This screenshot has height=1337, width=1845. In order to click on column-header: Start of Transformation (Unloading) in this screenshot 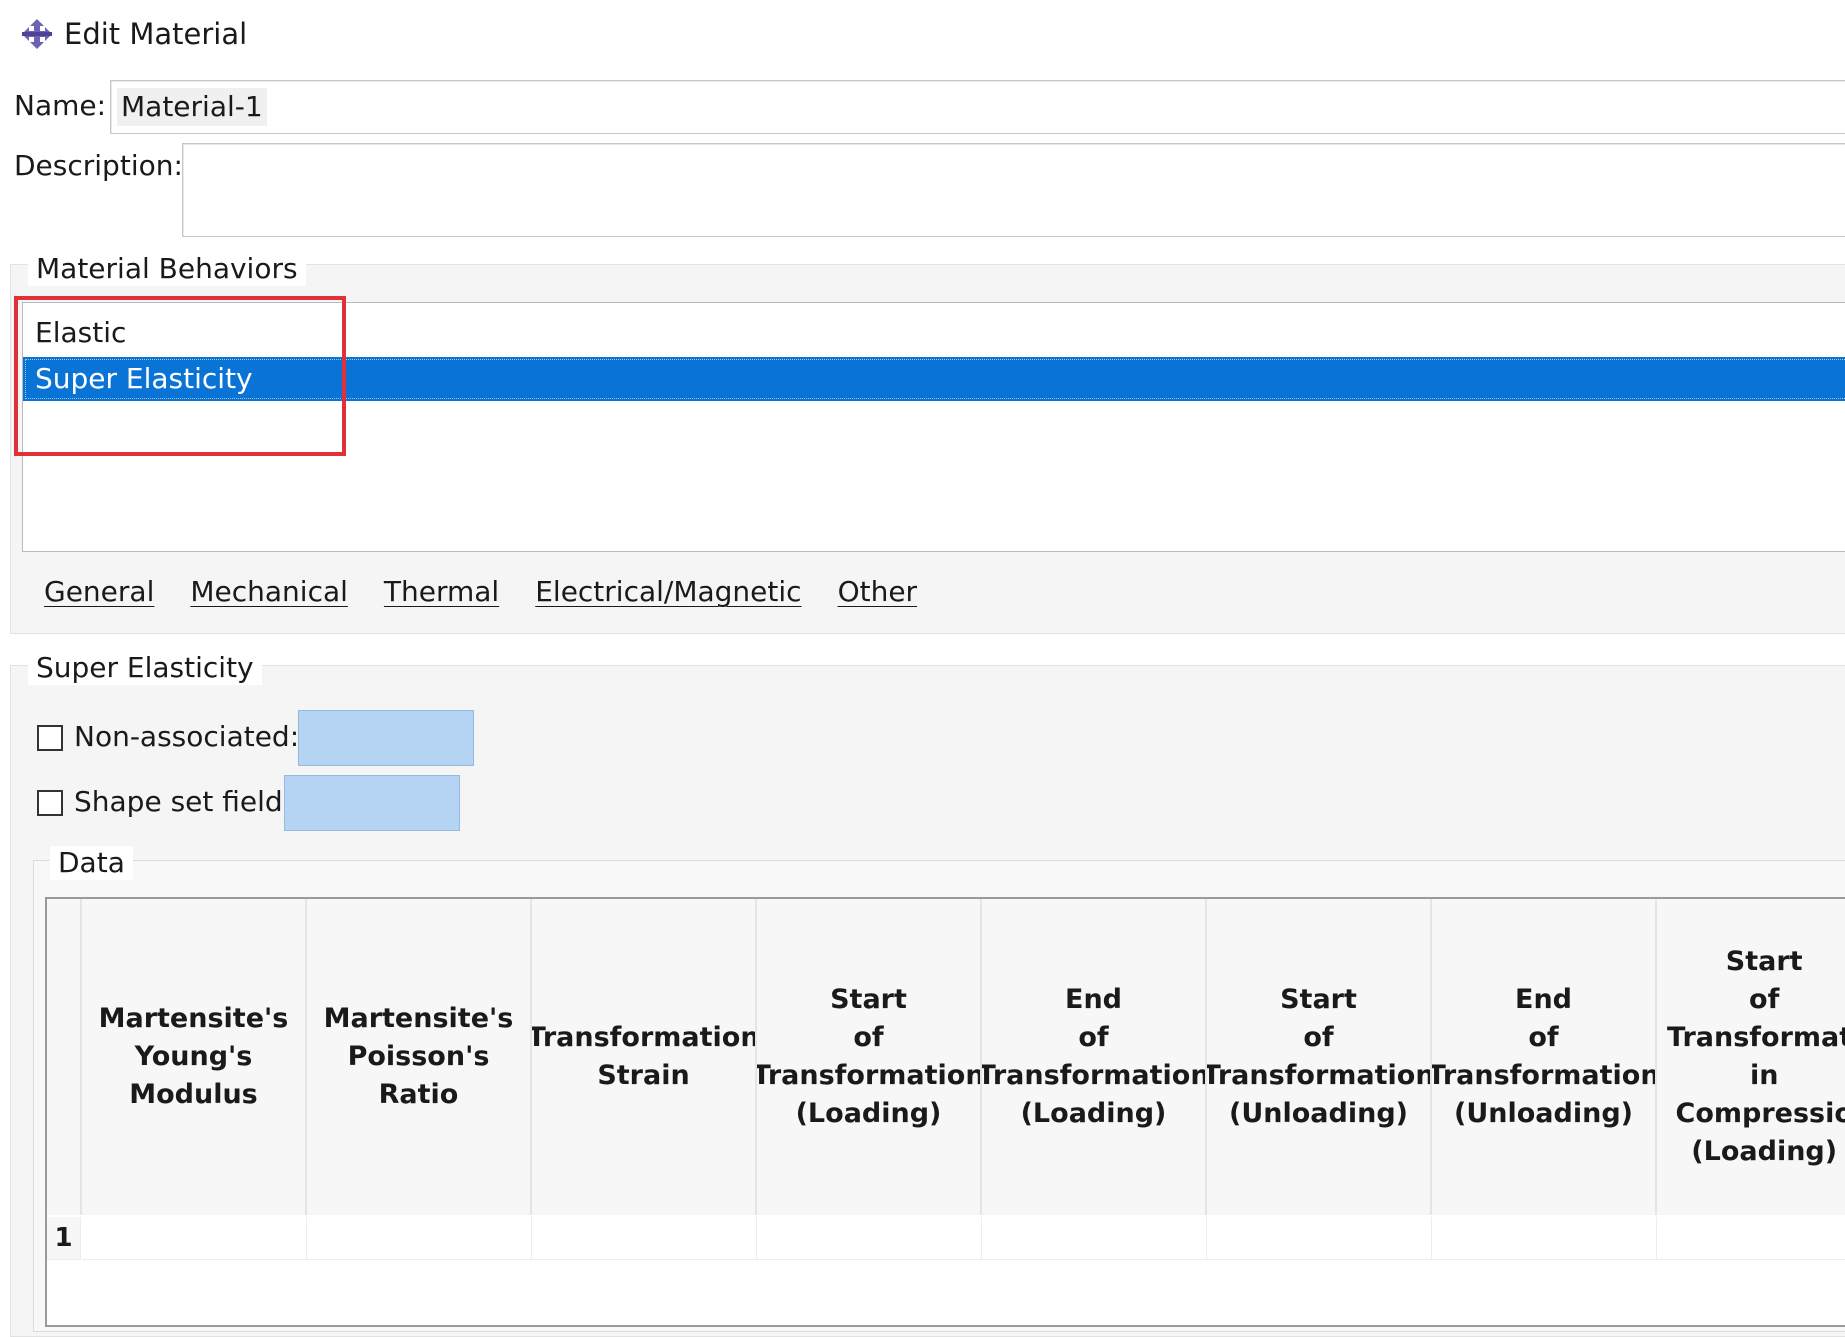, I will do `click(1319, 1057)`.